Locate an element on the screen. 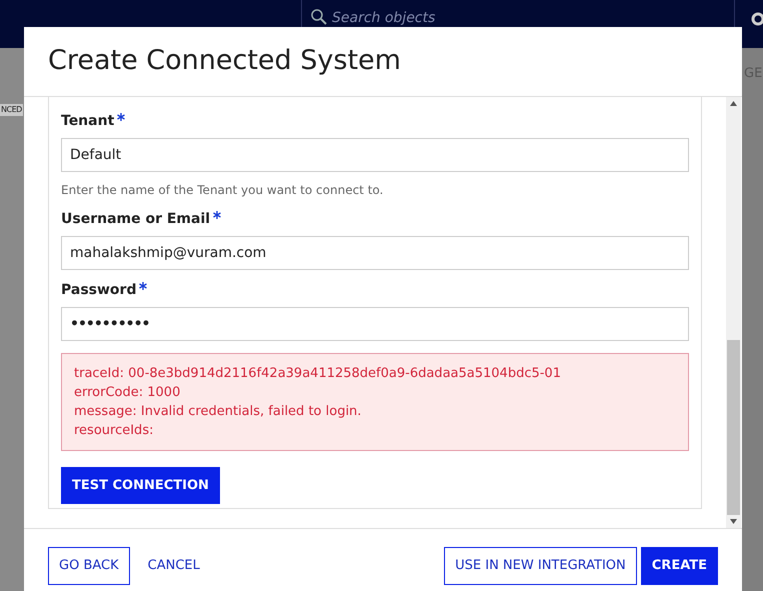 This screenshot has height=591, width=763. search-icon is located at coordinates (319, 17).